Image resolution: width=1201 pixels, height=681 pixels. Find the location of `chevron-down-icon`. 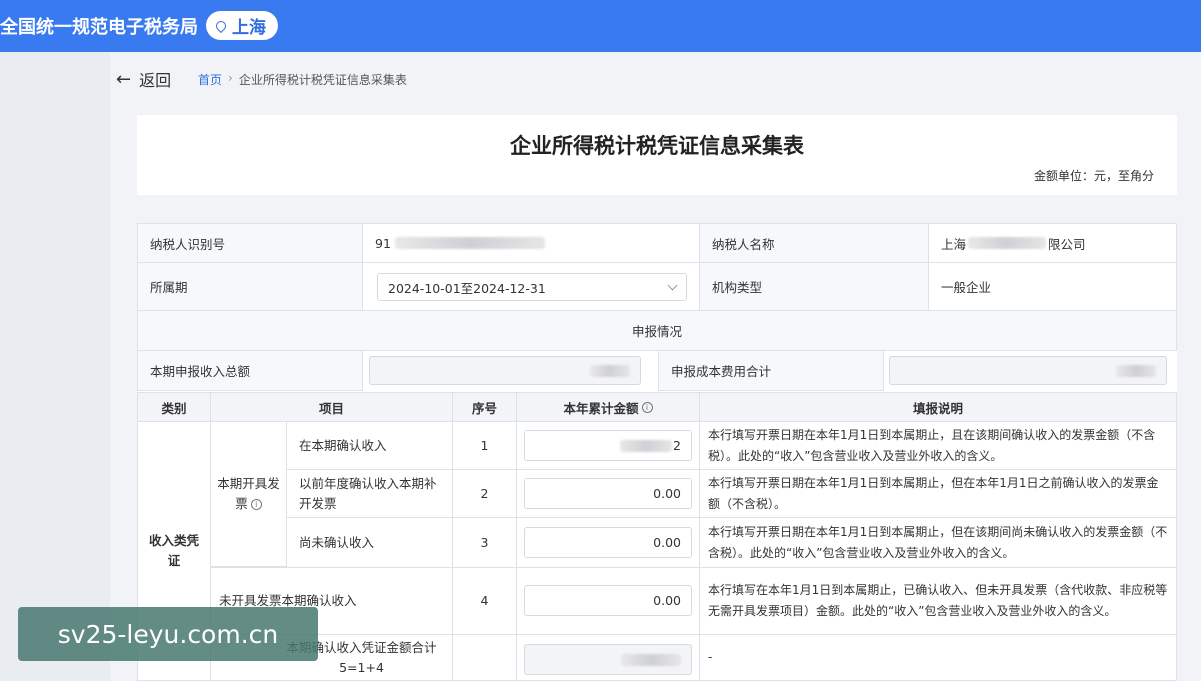

chevron-down-icon is located at coordinates (672, 285).